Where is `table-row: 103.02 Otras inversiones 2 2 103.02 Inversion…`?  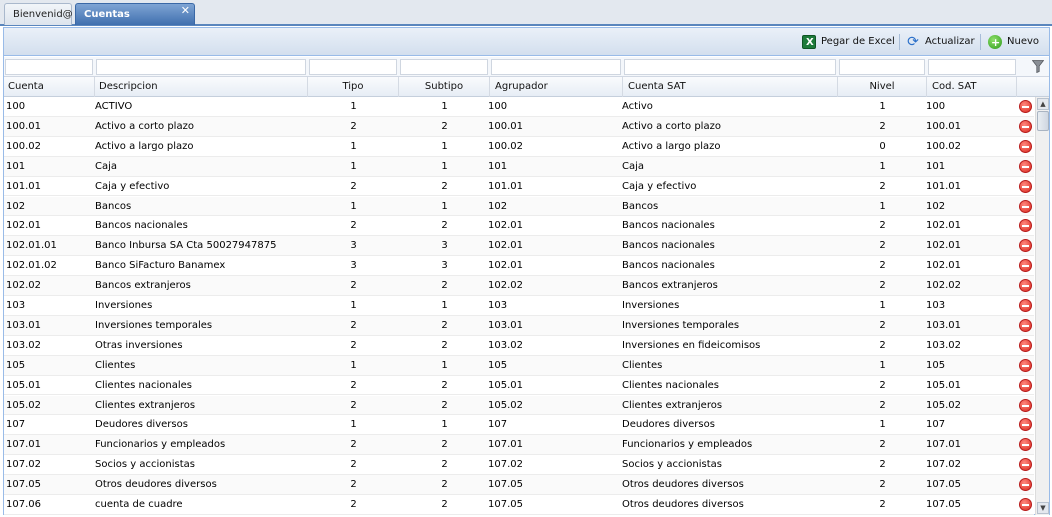
table-row: 103.02 Otras inversiones 2 2 103.02 Inversion… is located at coordinates (519, 346).